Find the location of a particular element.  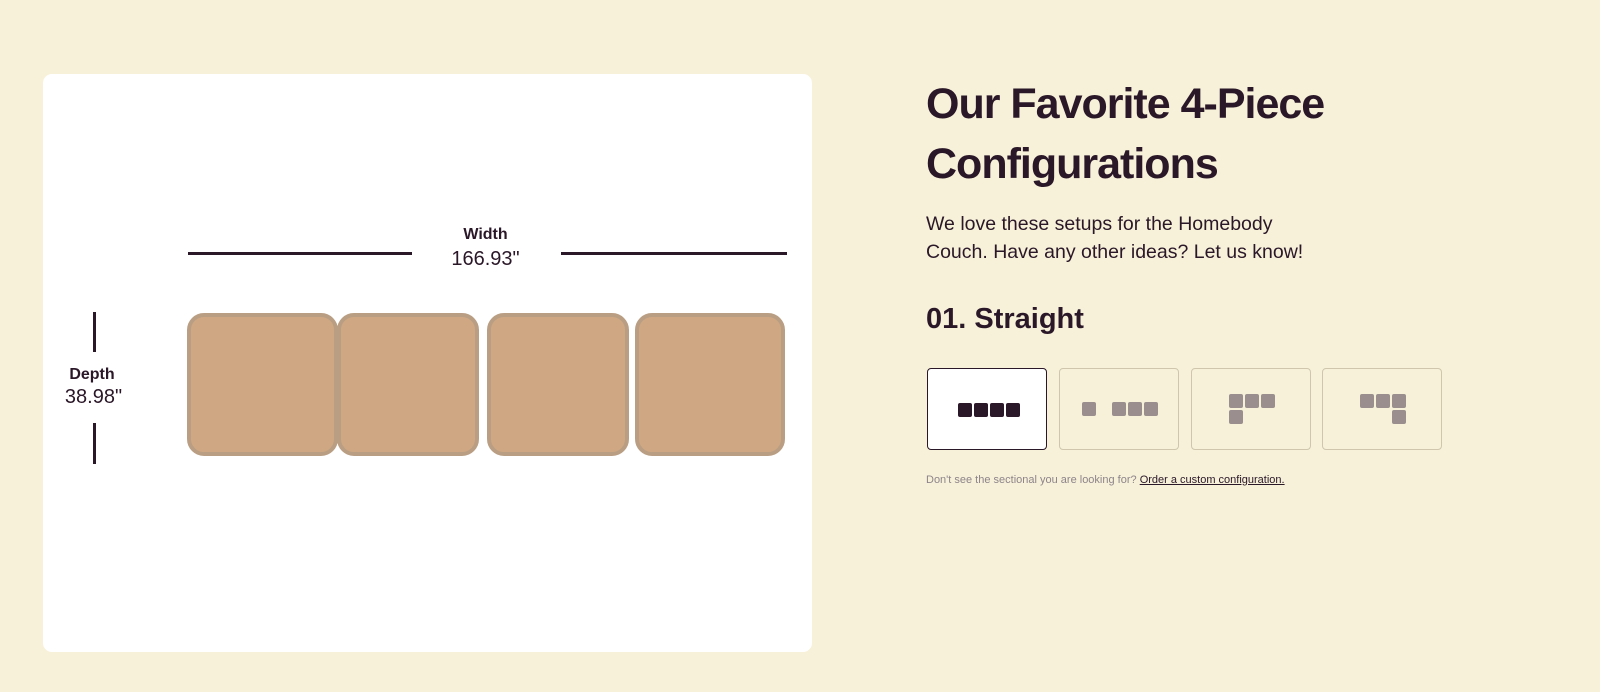

width-value: 166.93" is located at coordinates (485, 259).